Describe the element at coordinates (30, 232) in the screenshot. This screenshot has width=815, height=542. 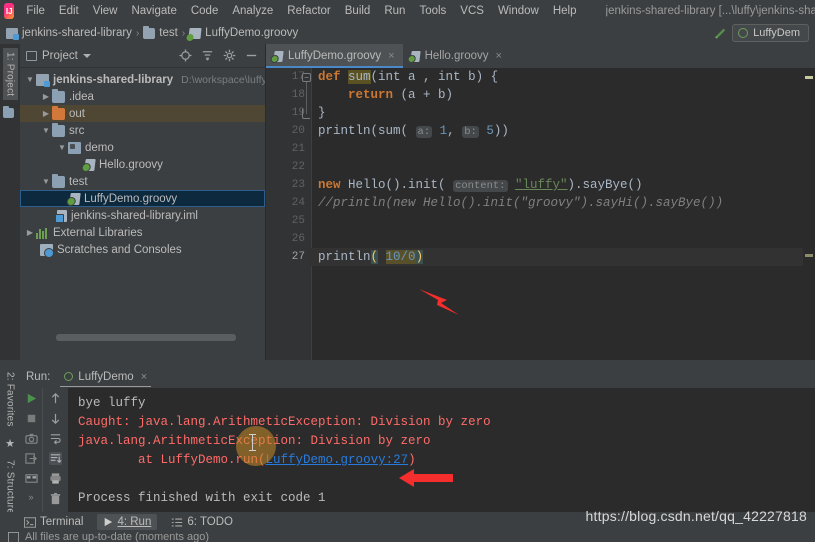
I see `tree-arrow-collapsed-libs: ▶` at that location.